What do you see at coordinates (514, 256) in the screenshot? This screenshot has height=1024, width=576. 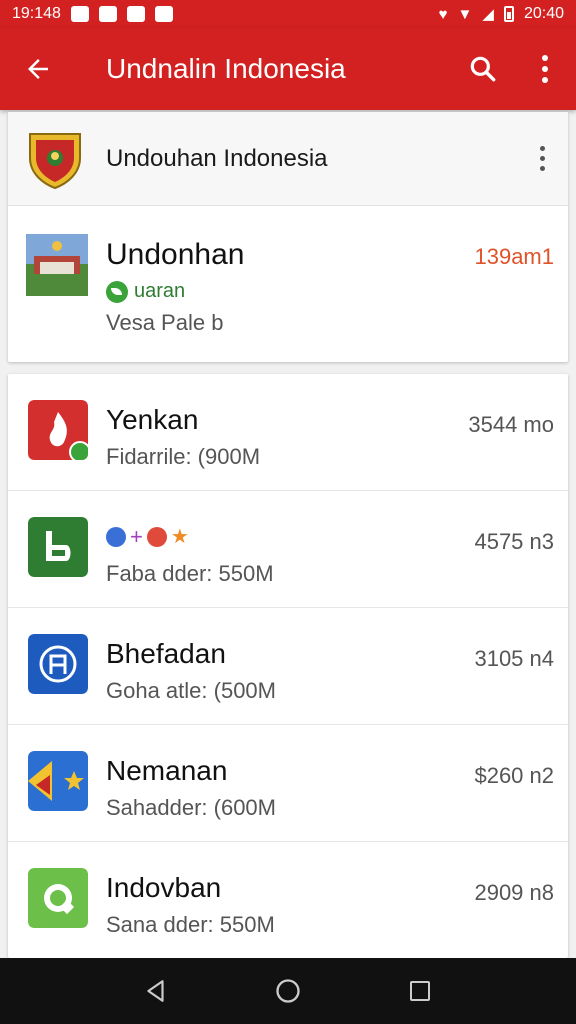 I see `featured-price: 139am1` at bounding box center [514, 256].